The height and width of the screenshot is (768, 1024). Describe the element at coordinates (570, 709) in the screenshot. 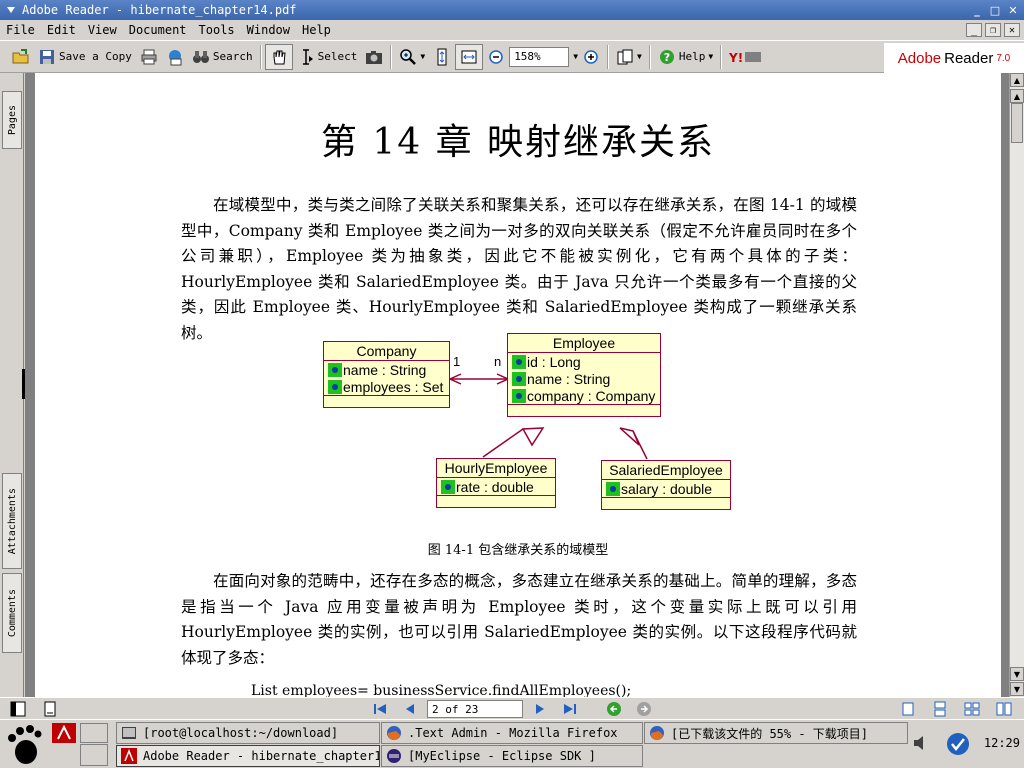

I see `last-page-icon` at that location.